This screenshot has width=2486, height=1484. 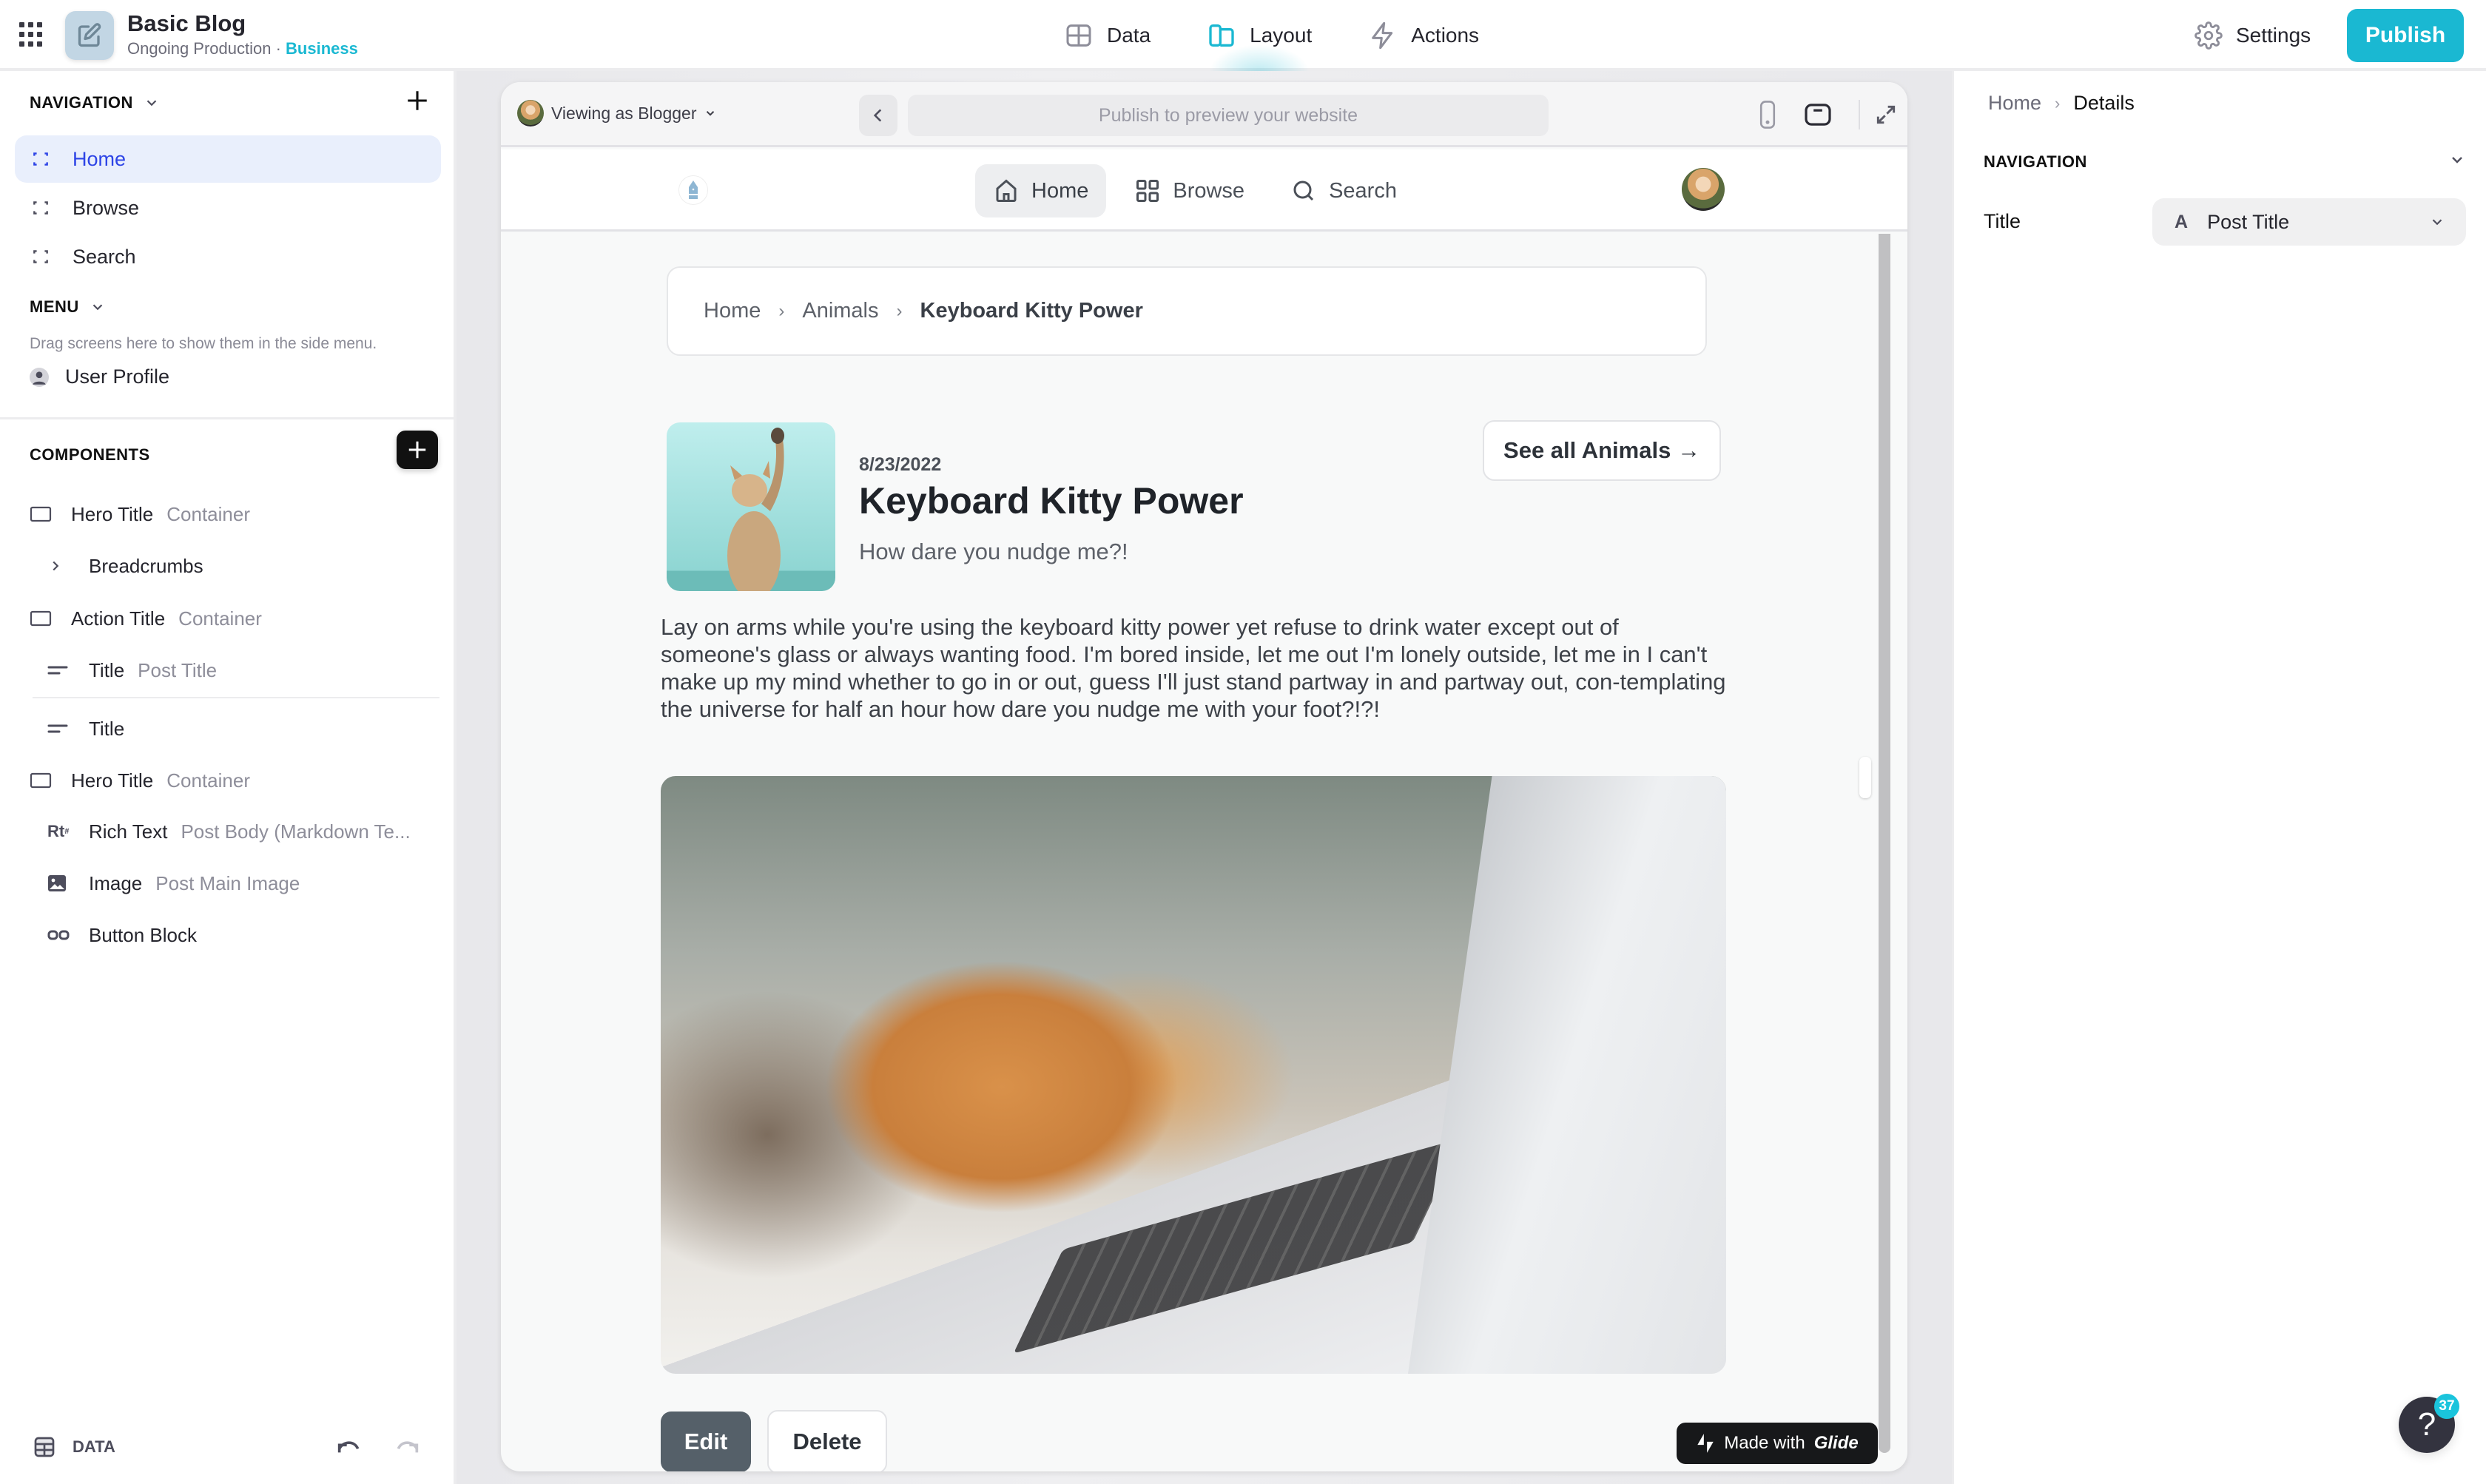 I want to click on title-icon, so click(x=58, y=670).